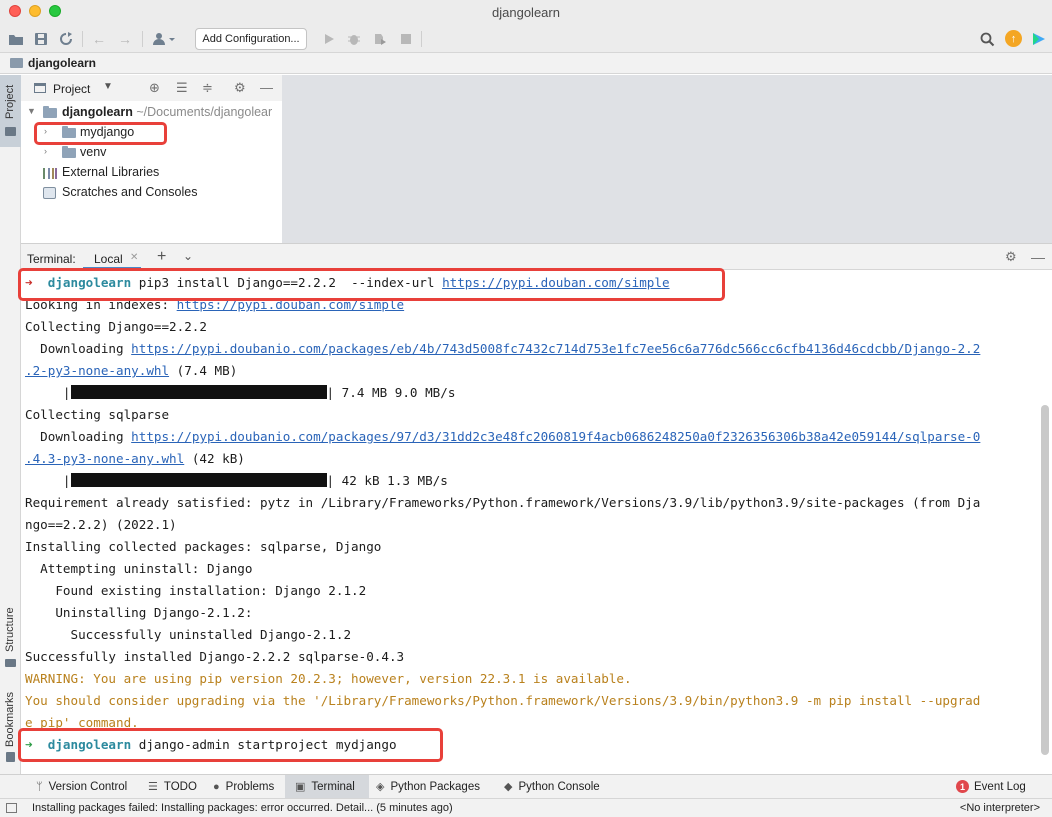 The height and width of the screenshot is (817, 1052). I want to click on tree-item-external-libraries: External Libraries, so click(151, 173).